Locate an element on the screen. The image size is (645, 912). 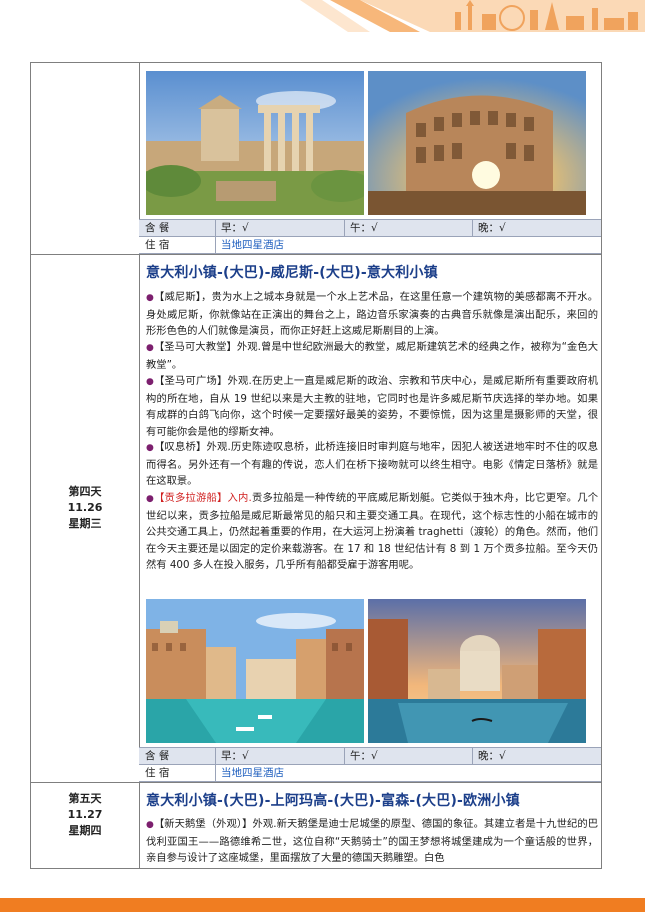
day5-date: 11.27 is located at coordinates (85, 814).